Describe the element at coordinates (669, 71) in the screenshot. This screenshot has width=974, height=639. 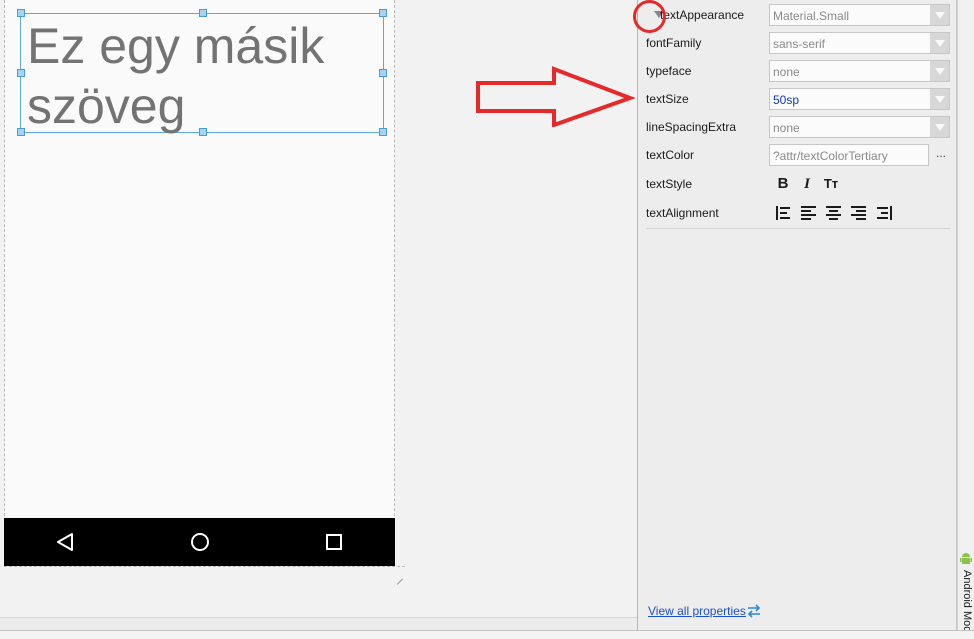
I see `property-label: typeface` at that location.